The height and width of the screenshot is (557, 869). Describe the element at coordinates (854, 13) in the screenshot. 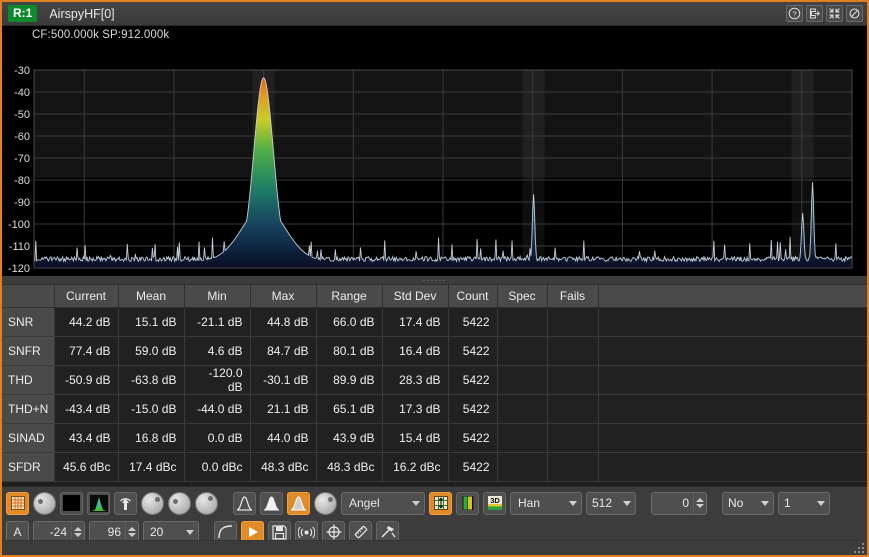

I see `hide-icon` at that location.